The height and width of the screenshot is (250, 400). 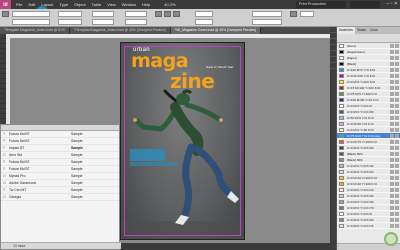 I want to click on font-row: Ŧ Impact BT Sample, so click(x=60, y=148).